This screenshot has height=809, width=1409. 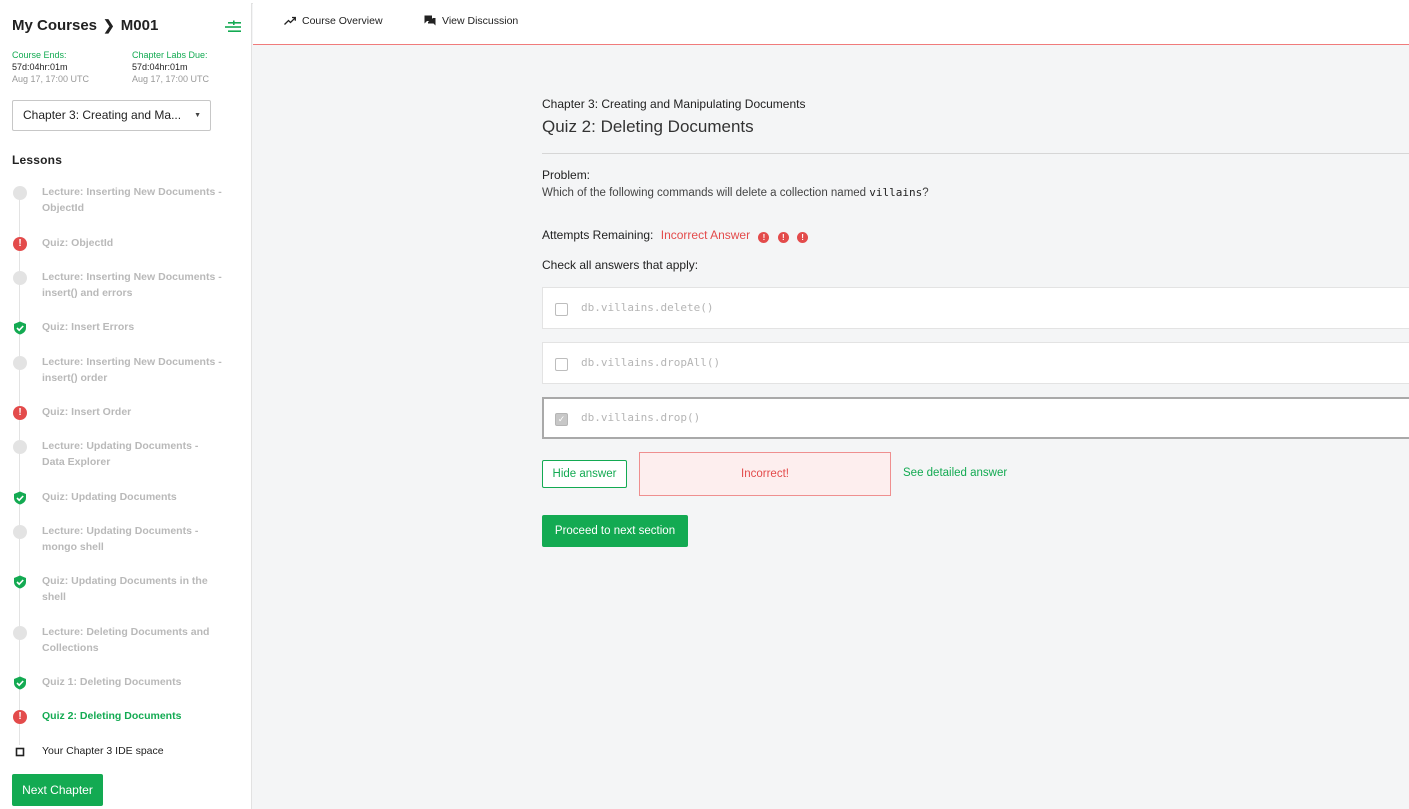 I want to click on ide-icon, so click(x=20, y=752).